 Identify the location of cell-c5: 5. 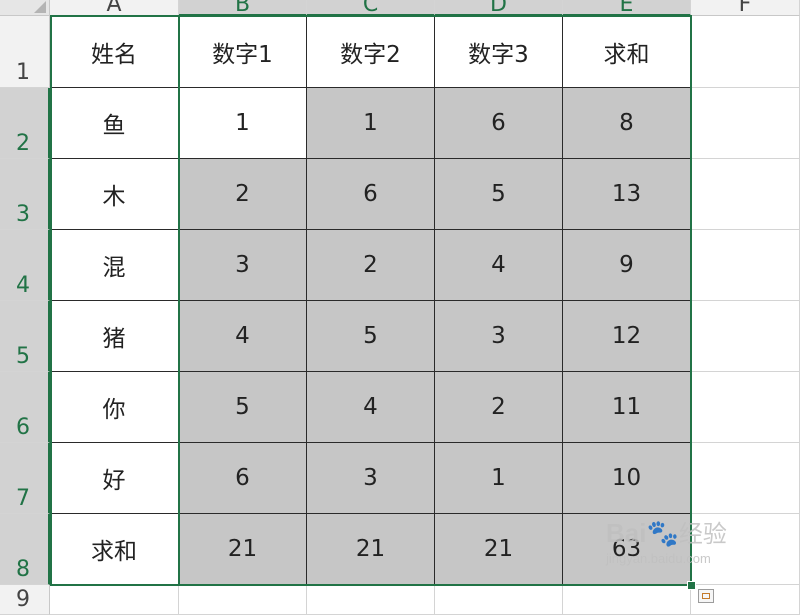
(371, 336).